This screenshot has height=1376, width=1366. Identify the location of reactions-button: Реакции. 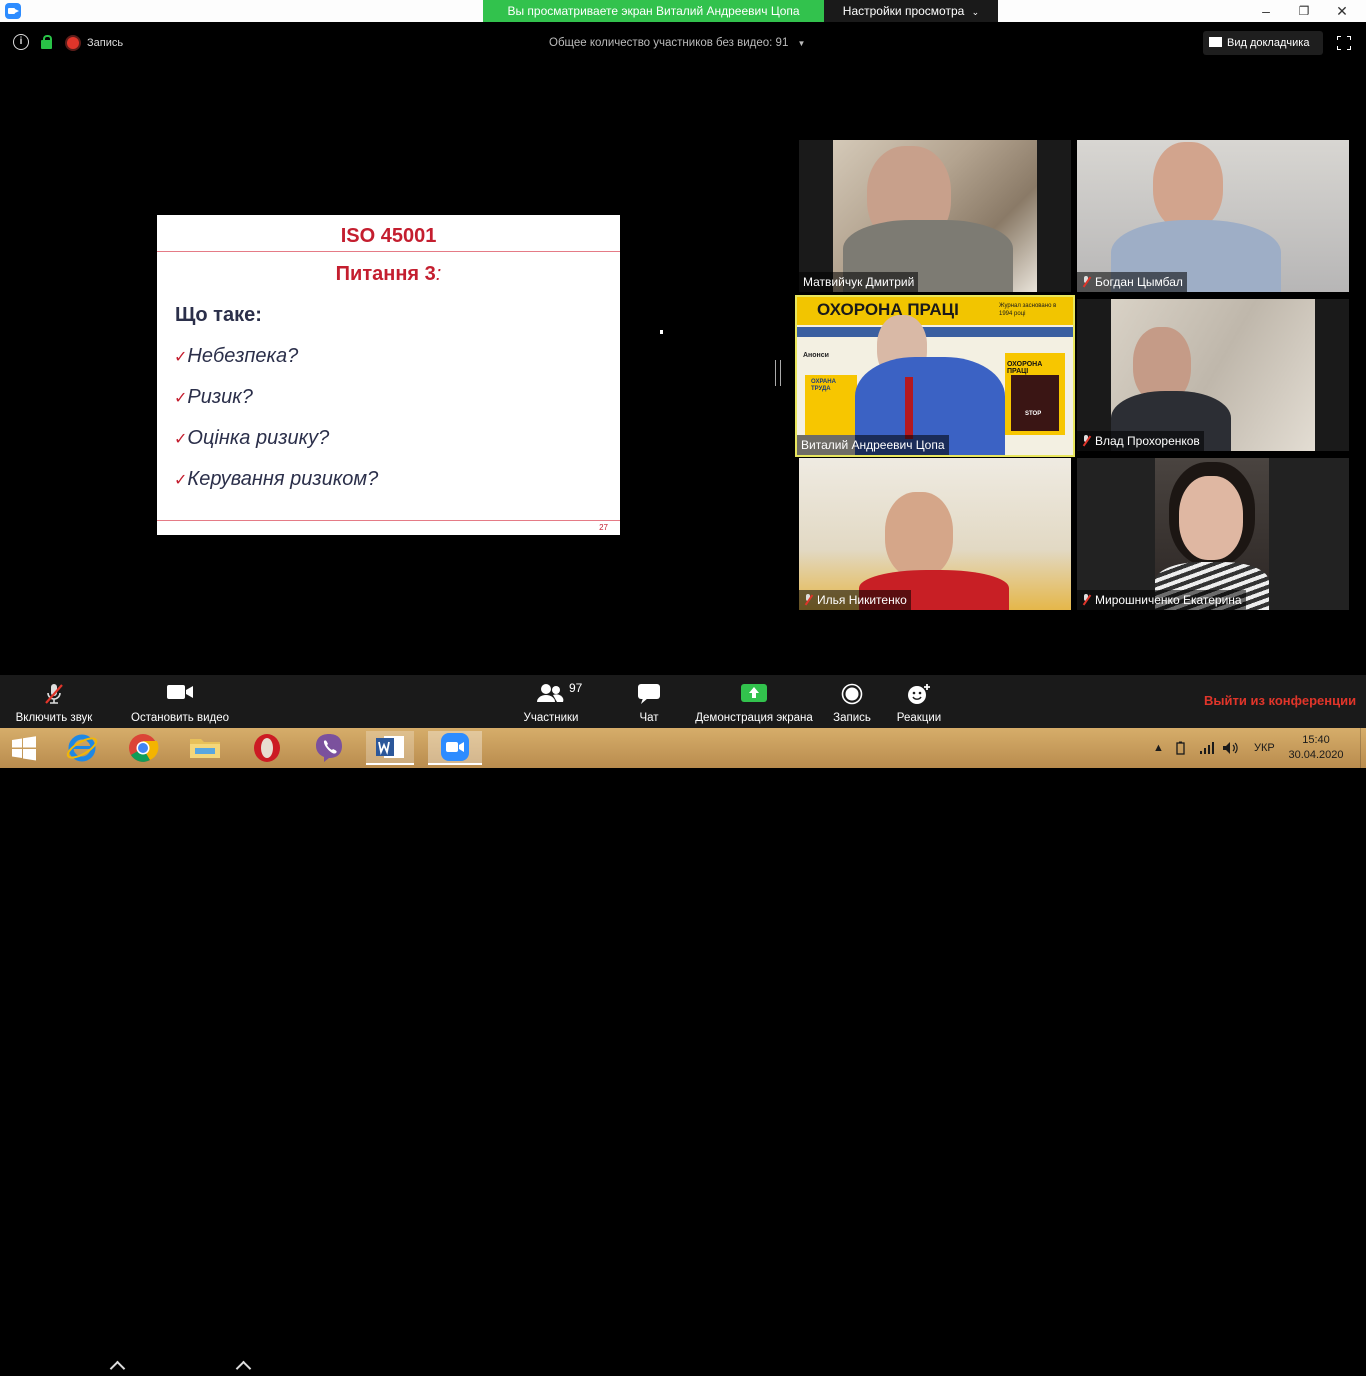
(919, 701).